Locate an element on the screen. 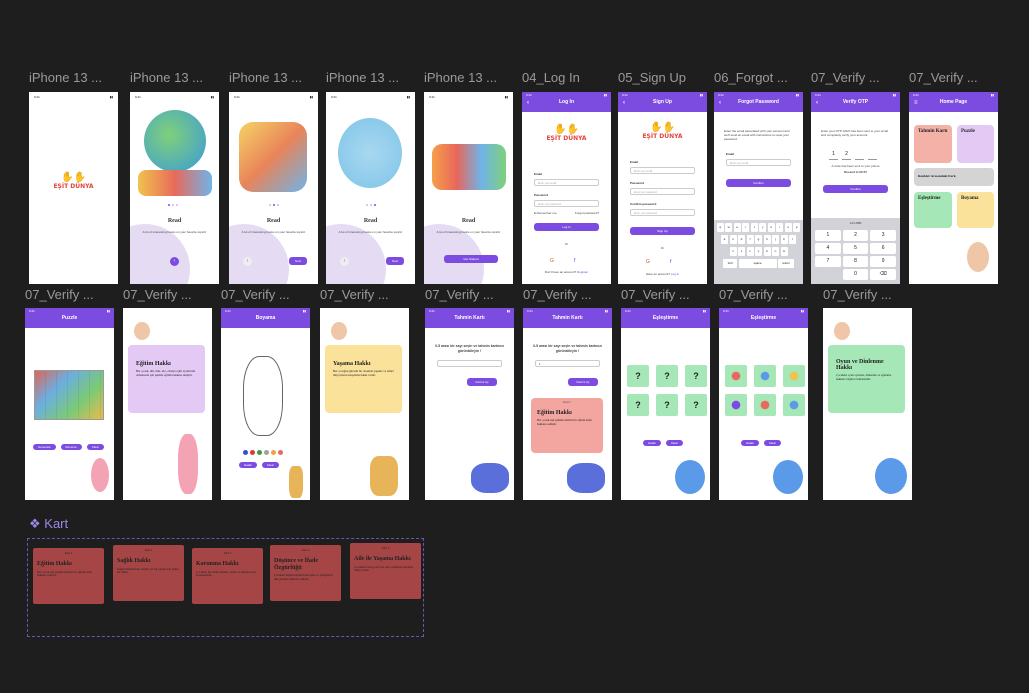 The height and width of the screenshot is (693, 1029). register-link: Register is located at coordinates (582, 272).